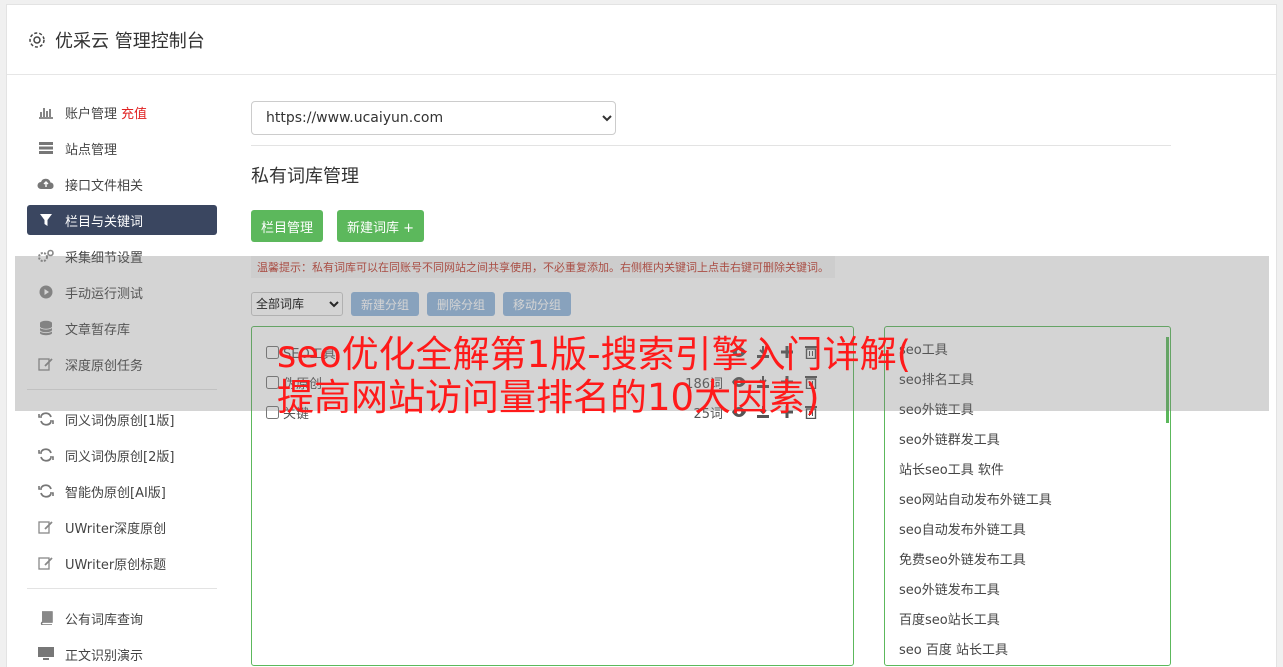 The image size is (1283, 667). Describe the element at coordinates (104, 186) in the screenshot. I see `sidebar-item-label: 接口文件相关` at that location.